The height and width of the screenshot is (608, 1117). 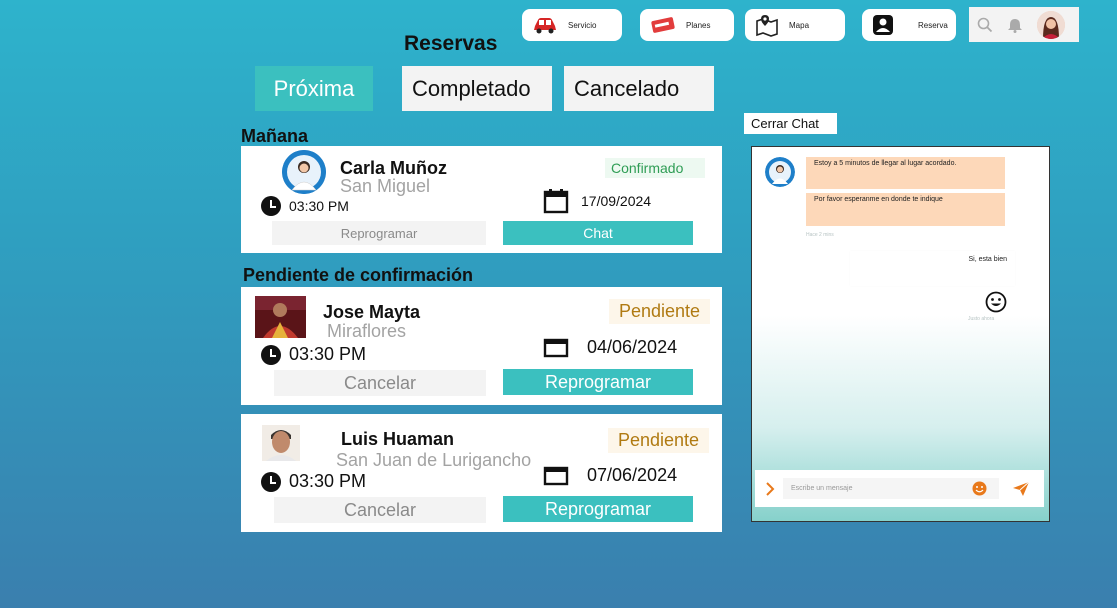 I want to click on booking-date-value: 04/06/2024, so click(x=632, y=347).